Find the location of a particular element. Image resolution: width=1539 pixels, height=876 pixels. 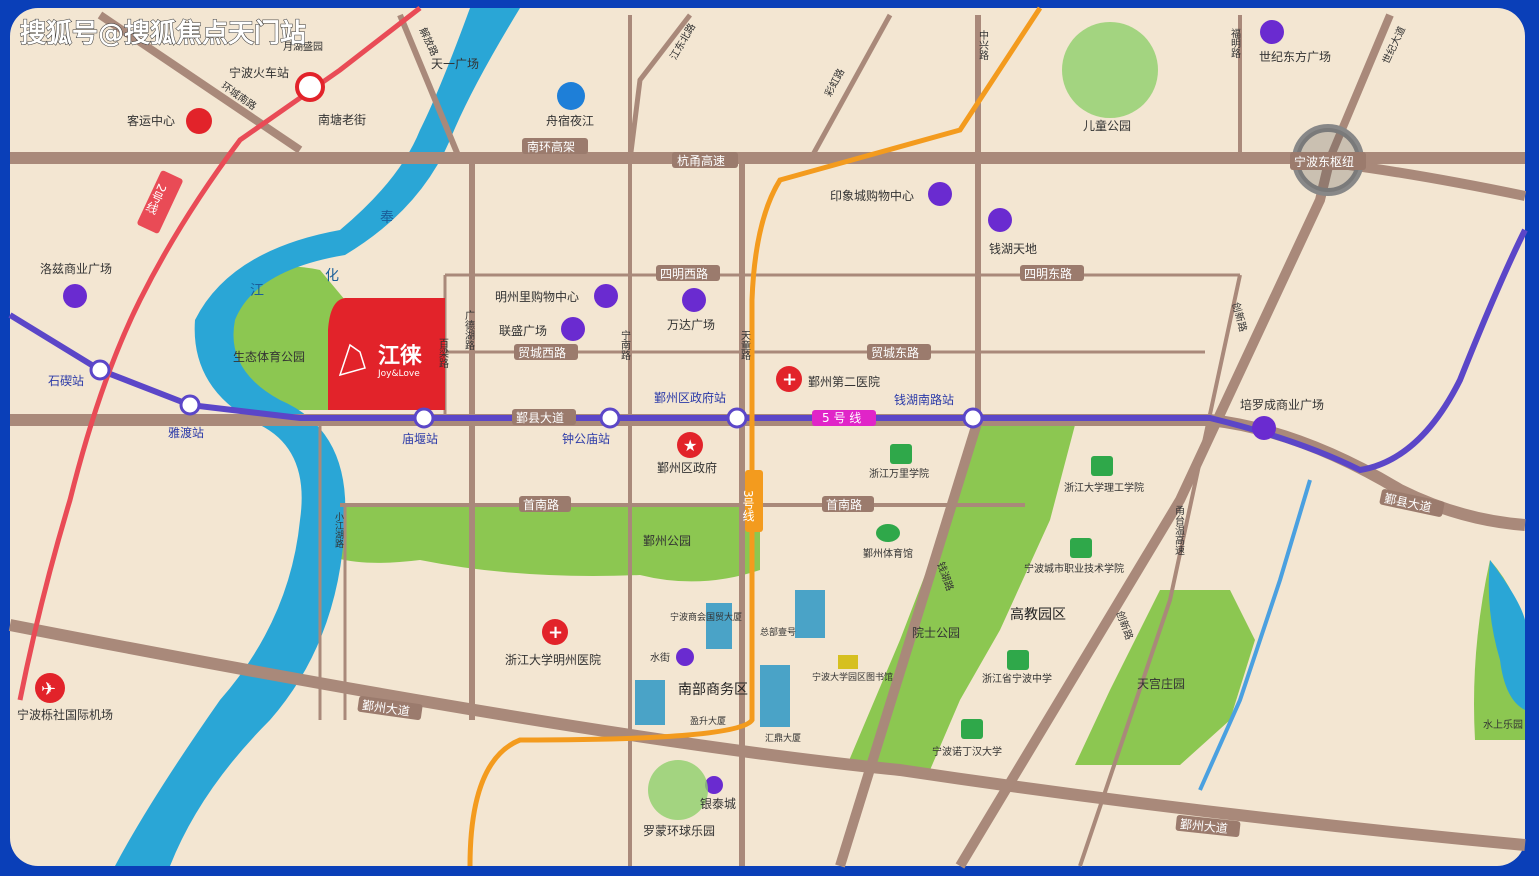

road-label-maocheng-west: 贸城西路 is located at coordinates (542, 352).